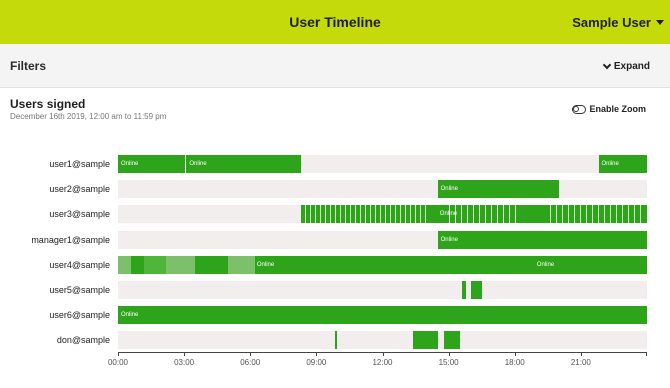 This screenshot has height=388, width=670. Describe the element at coordinates (335, 22) in the screenshot. I see `app-header: User Timeline Sample User` at that location.